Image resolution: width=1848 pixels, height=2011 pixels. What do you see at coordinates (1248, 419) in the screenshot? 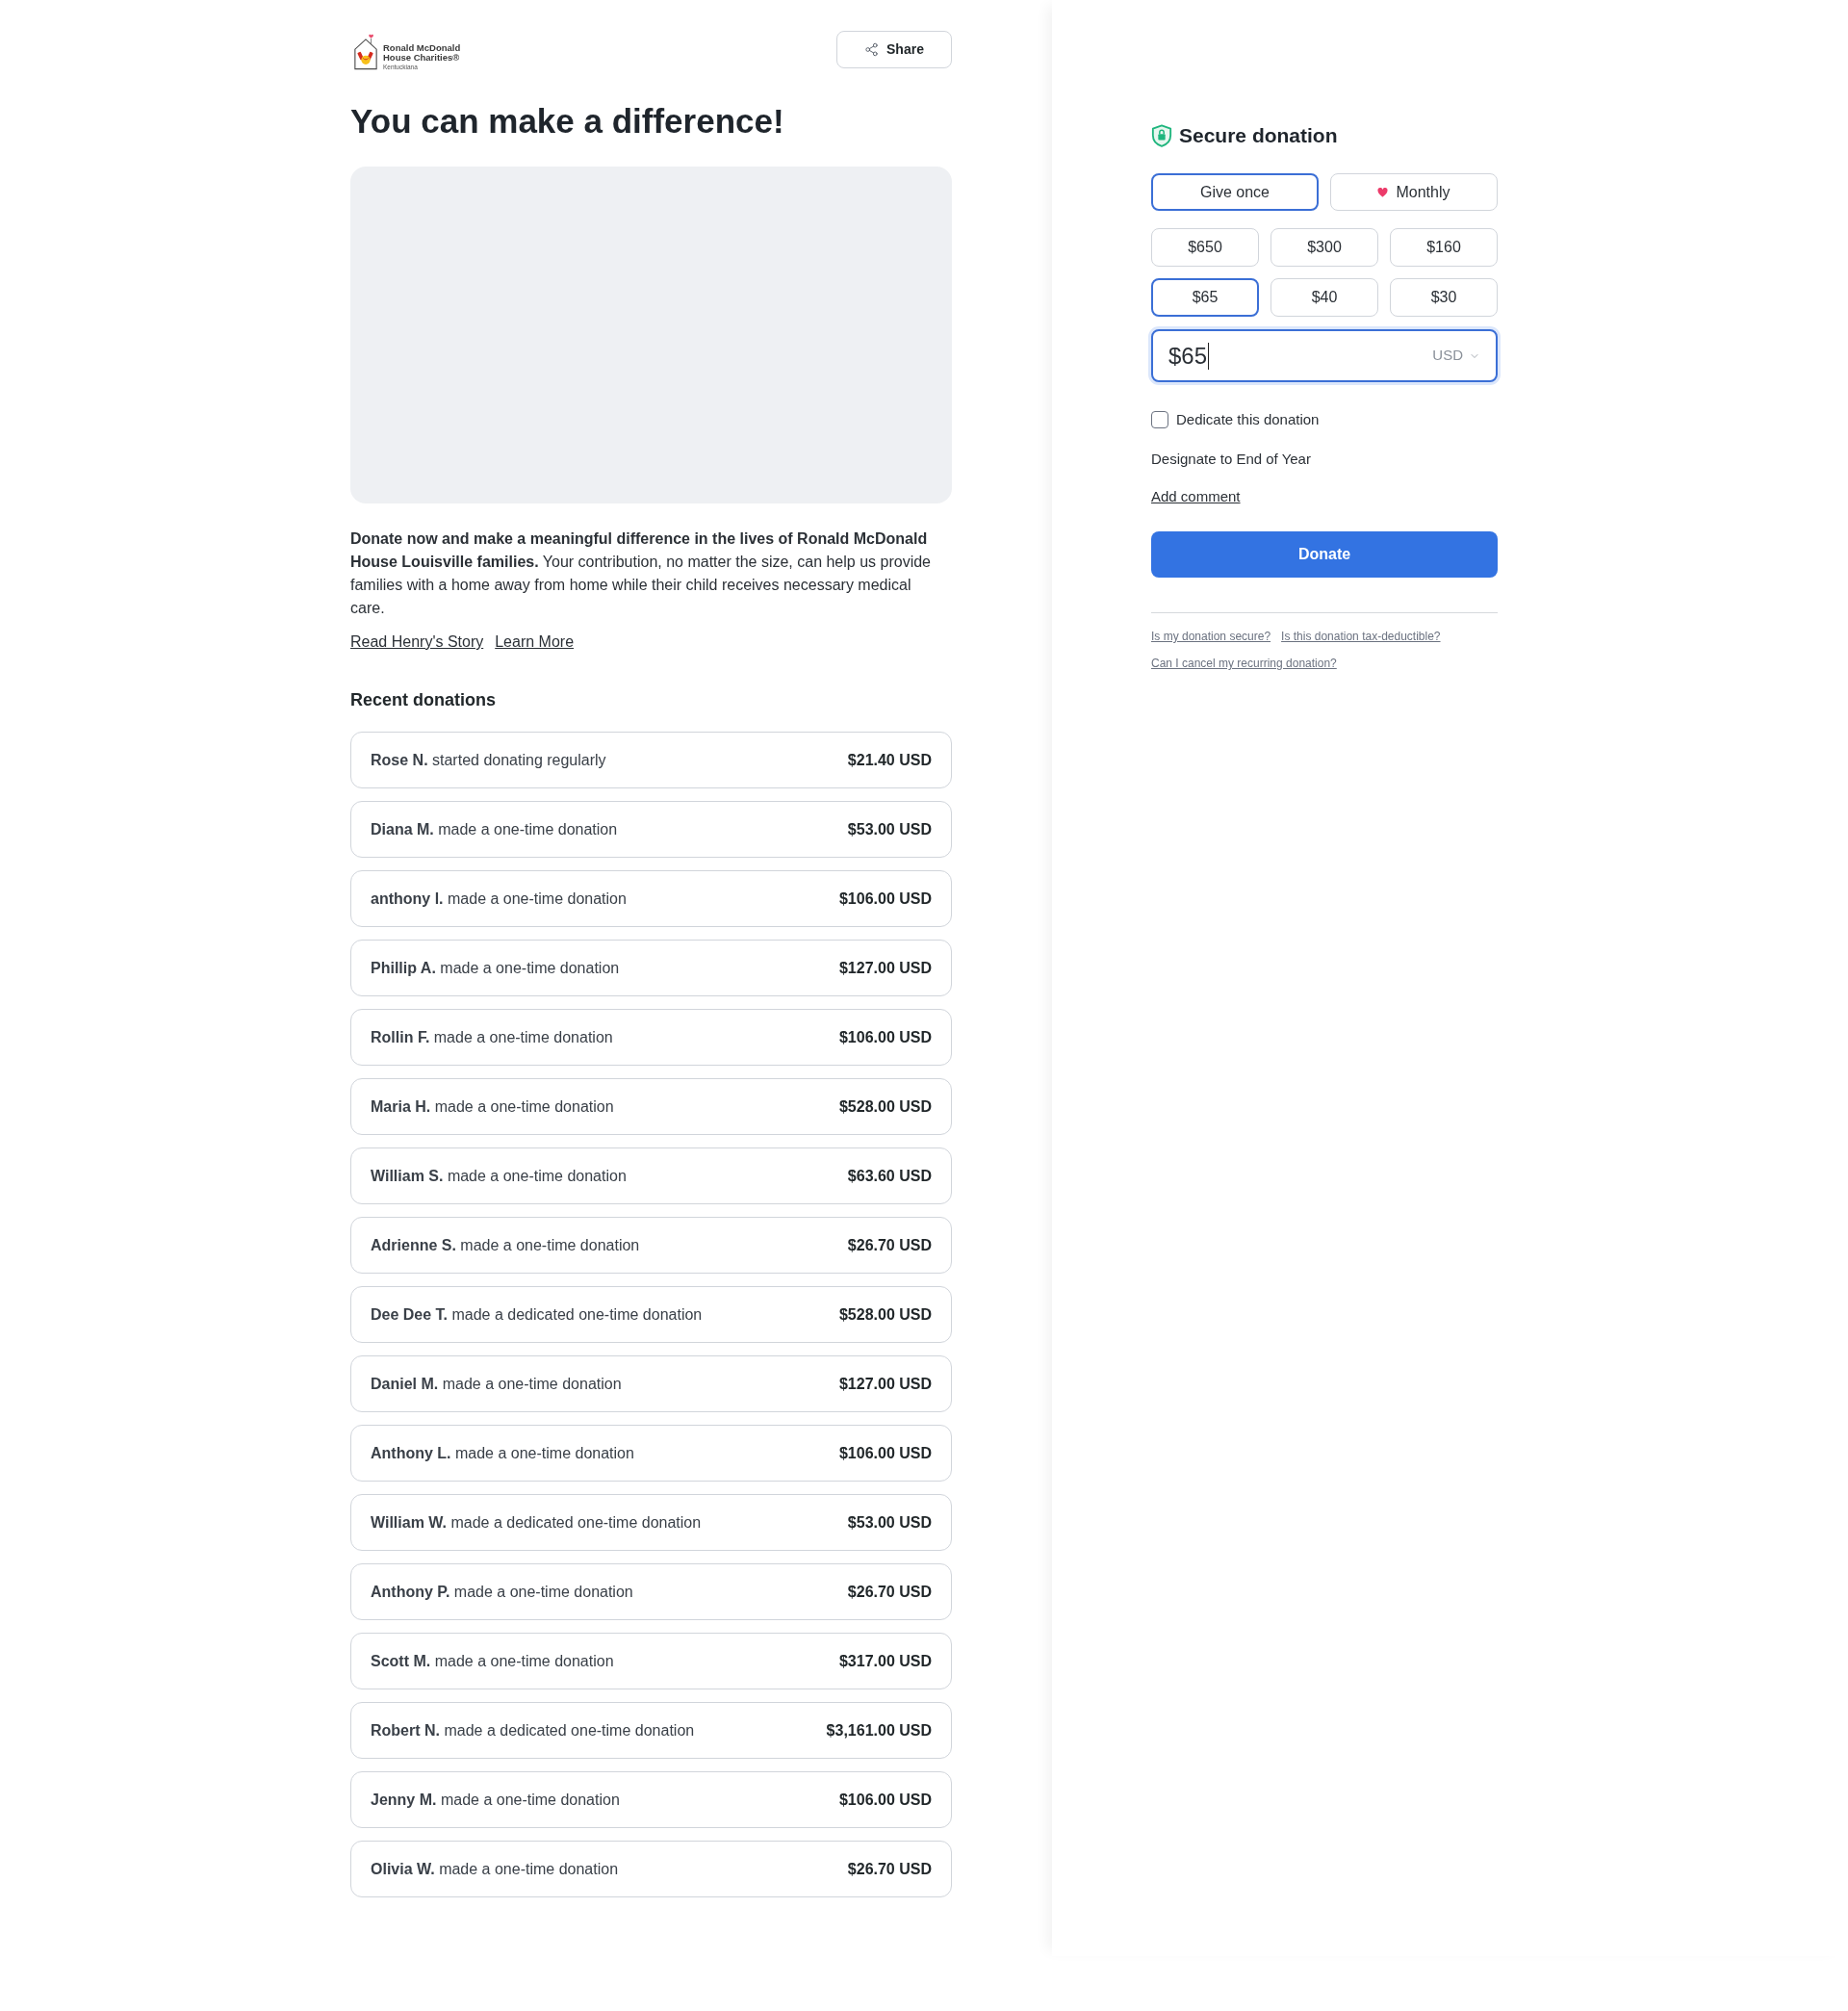
I see `checkbox-label: Dedicate this donation` at bounding box center [1248, 419].